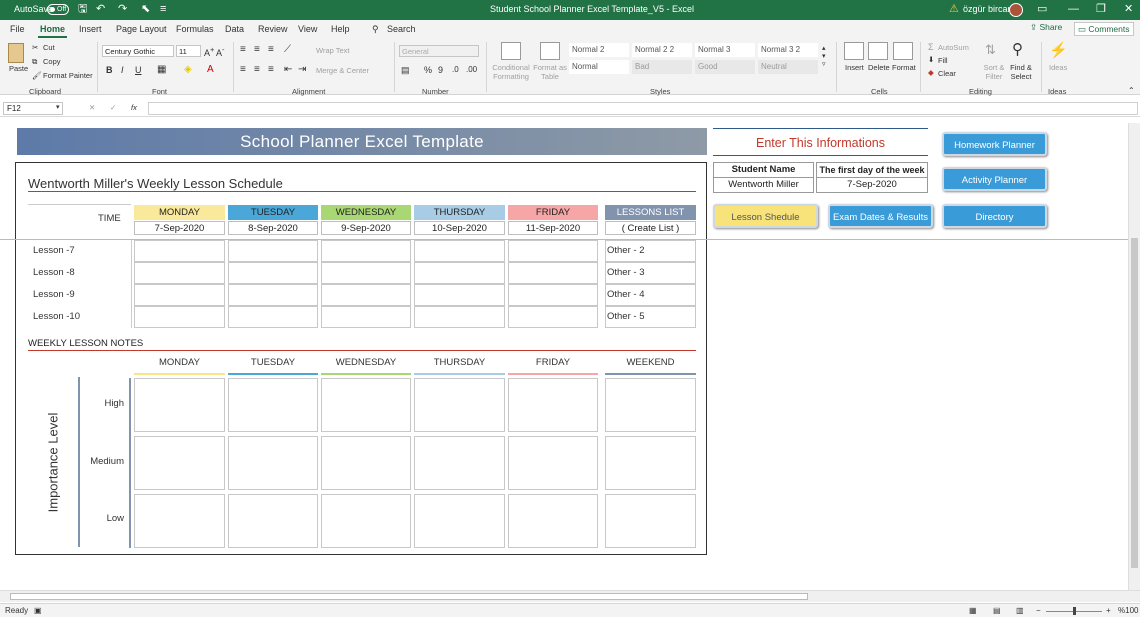 This screenshot has height=617, width=1140. I want to click on style-good: Good, so click(725, 67).